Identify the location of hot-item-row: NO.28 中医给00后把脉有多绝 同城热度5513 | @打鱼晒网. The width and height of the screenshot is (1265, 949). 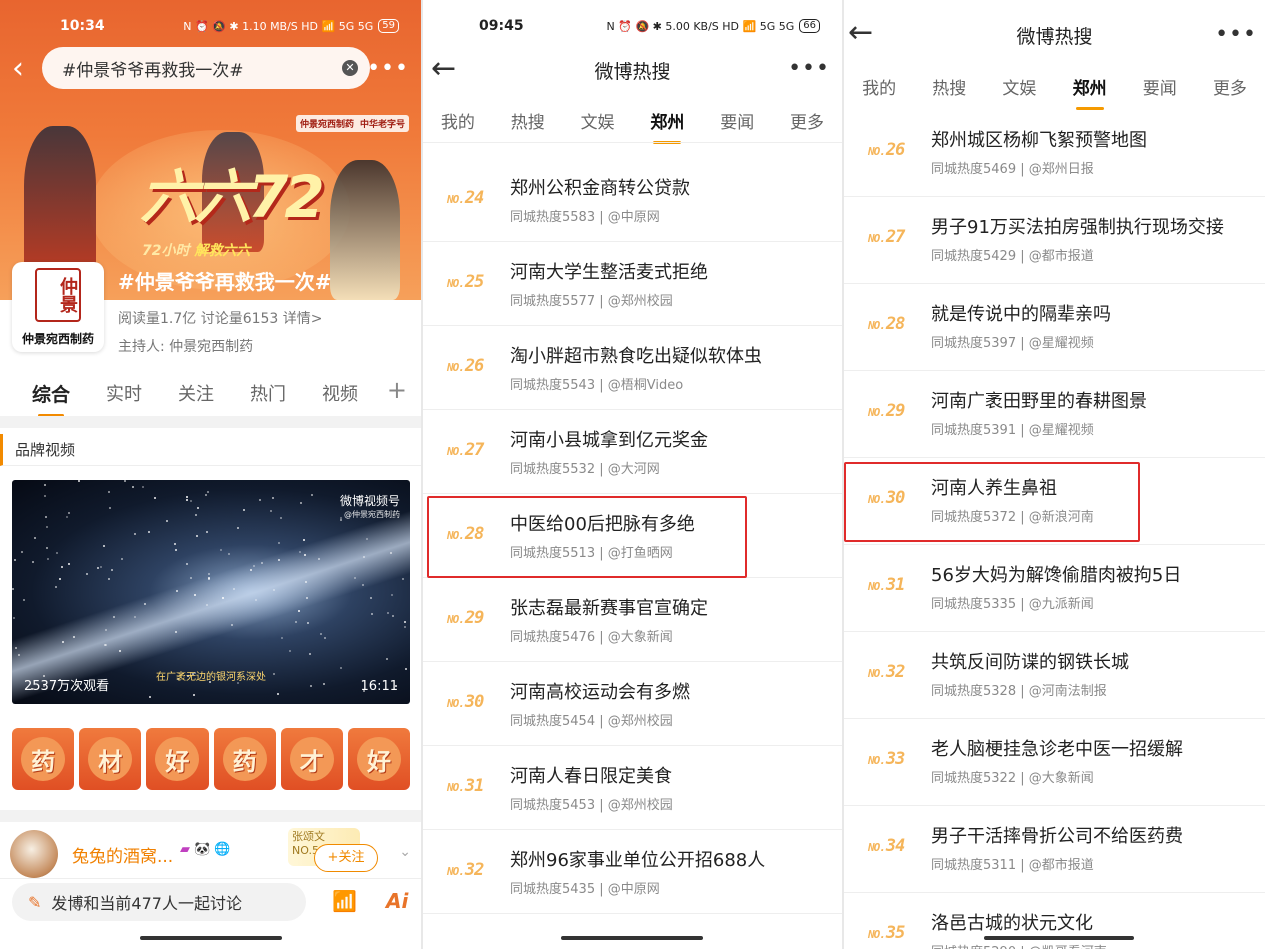
(632, 536).